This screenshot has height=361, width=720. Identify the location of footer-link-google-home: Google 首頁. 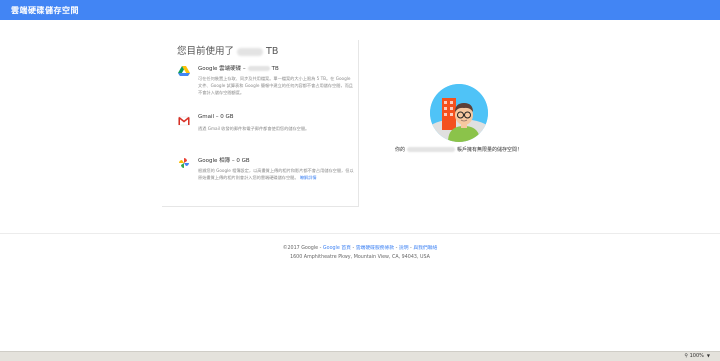
(337, 248).